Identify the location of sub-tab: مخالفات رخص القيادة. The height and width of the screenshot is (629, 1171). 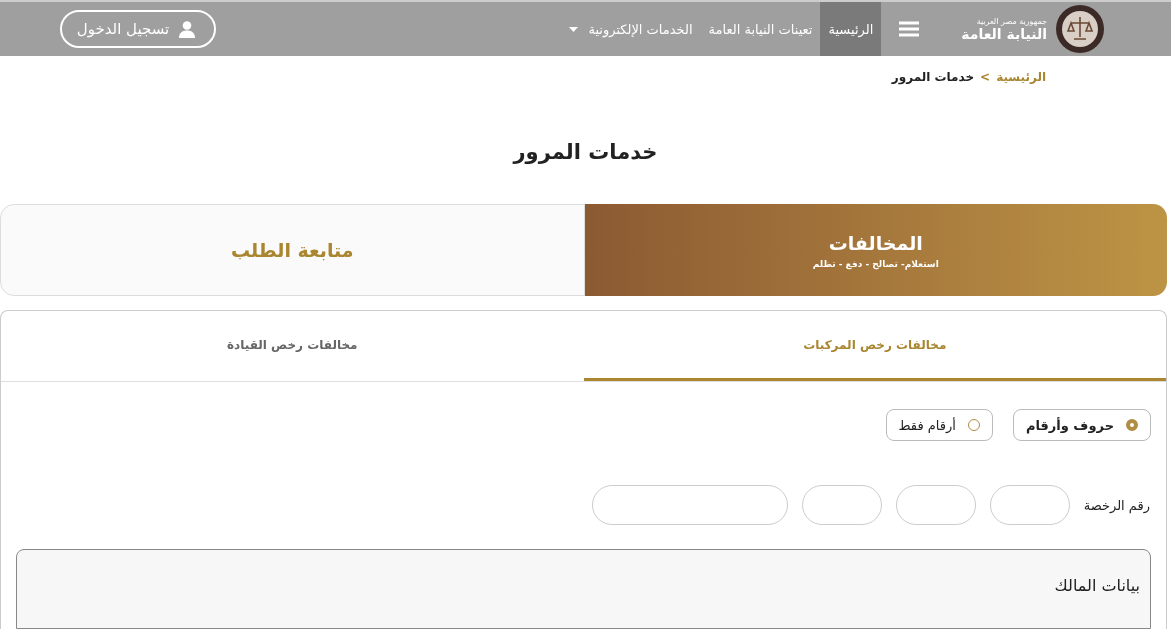
(292, 346).